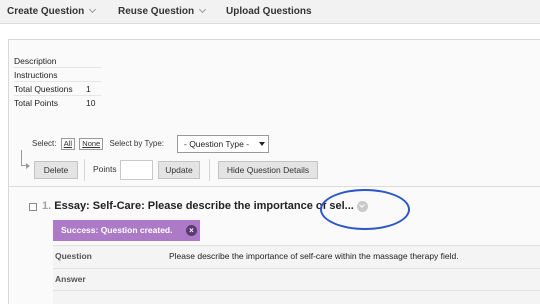 The width and height of the screenshot is (540, 304). Describe the element at coordinates (191, 230) in the screenshot. I see `close-icon: ×` at that location.